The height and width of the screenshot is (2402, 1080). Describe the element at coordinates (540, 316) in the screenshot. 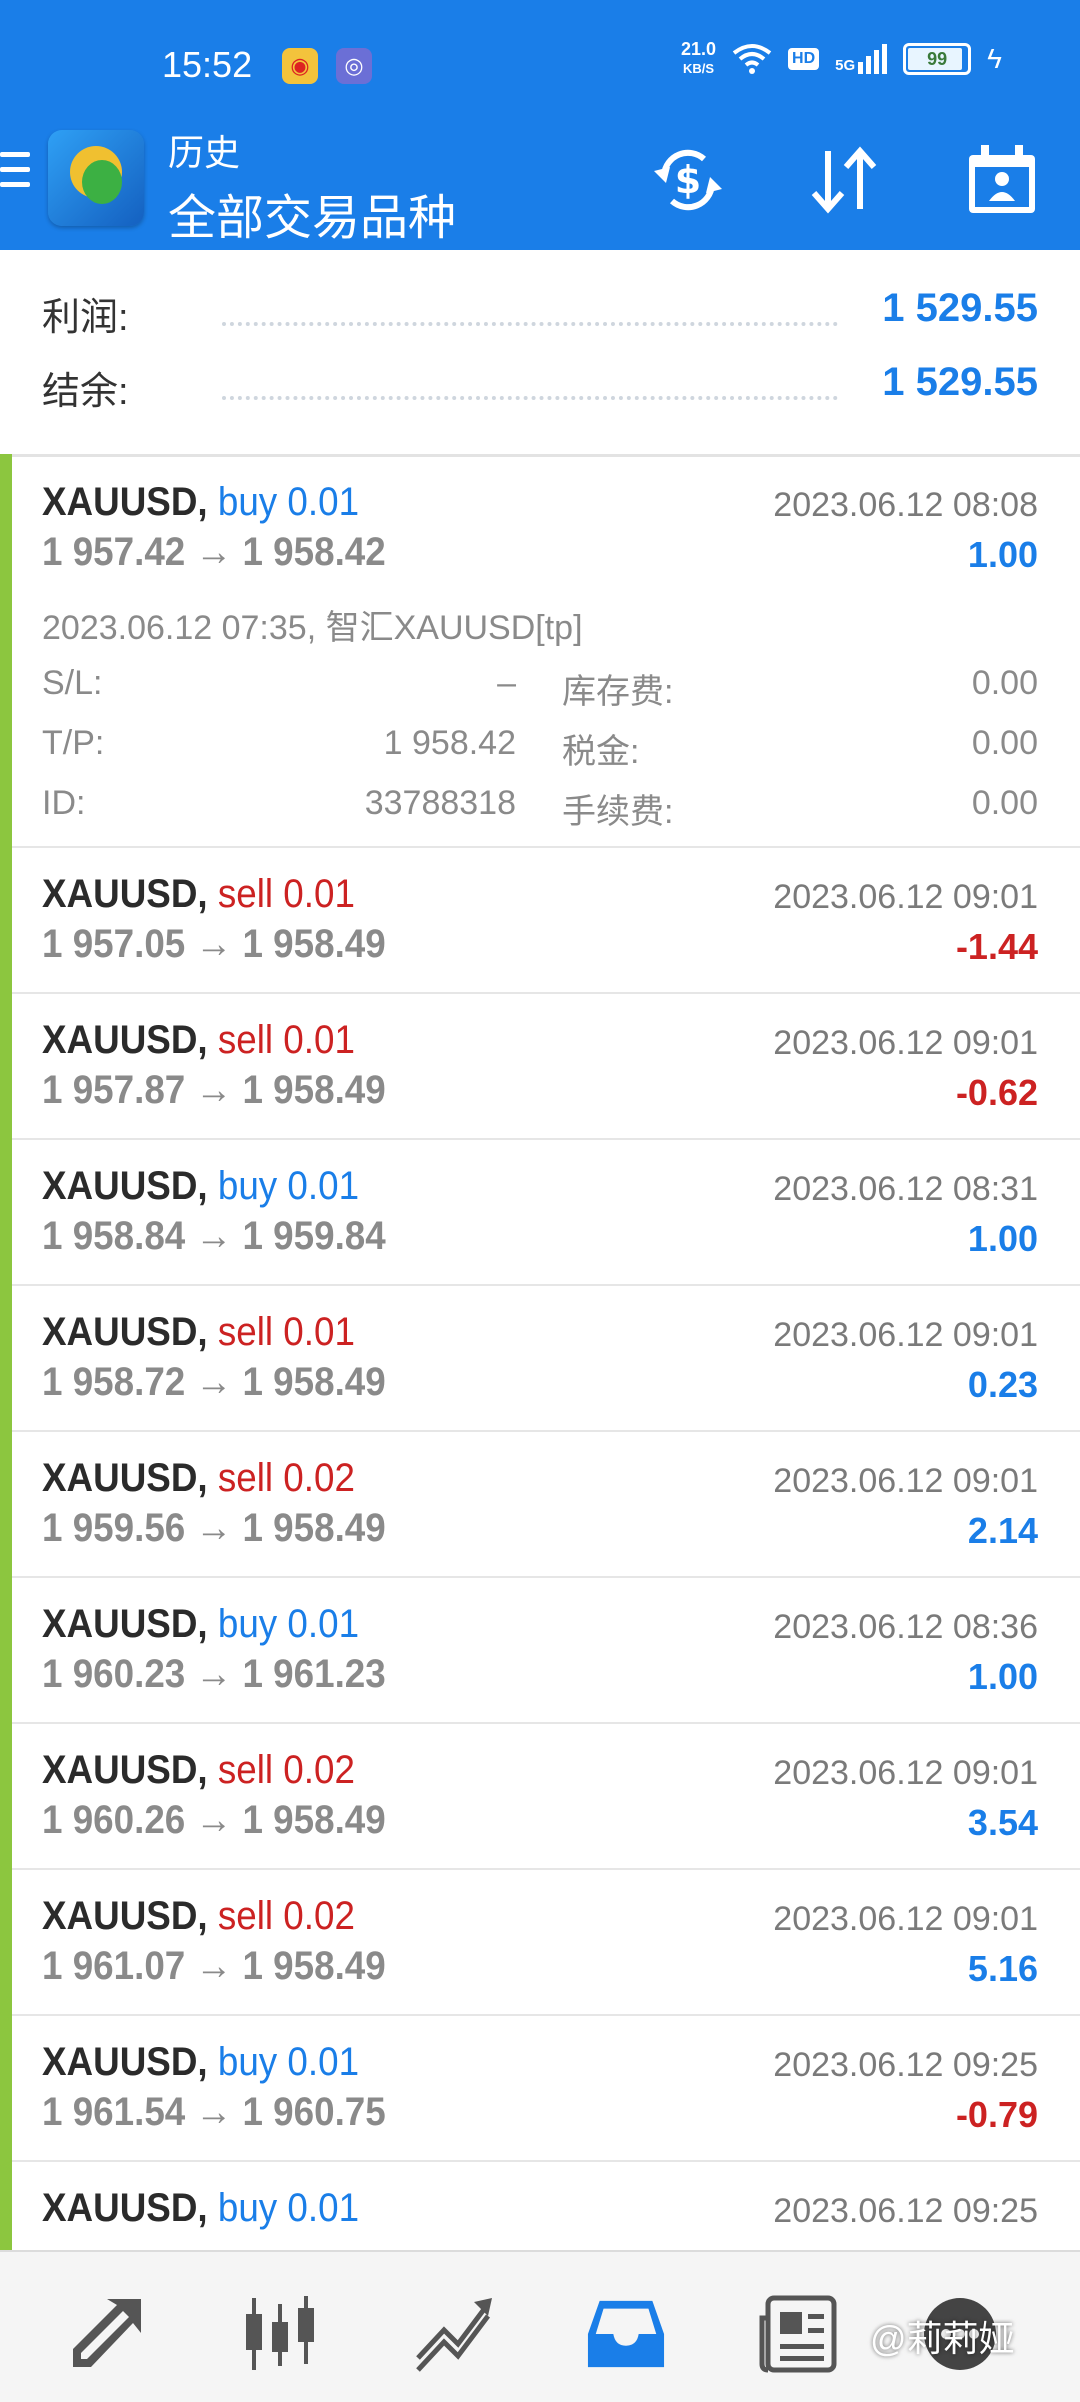

I see `profit-row: 利润: 1 529.55` at that location.